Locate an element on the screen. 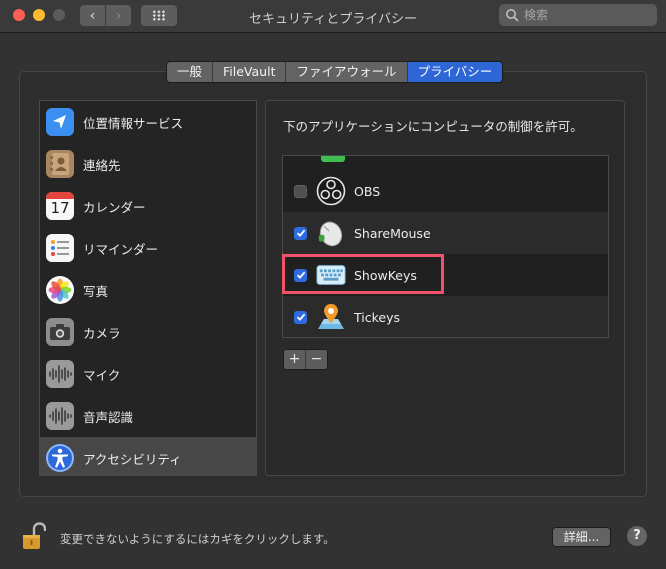 The width and height of the screenshot is (666, 569). minimize-button is located at coordinates (39, 15).